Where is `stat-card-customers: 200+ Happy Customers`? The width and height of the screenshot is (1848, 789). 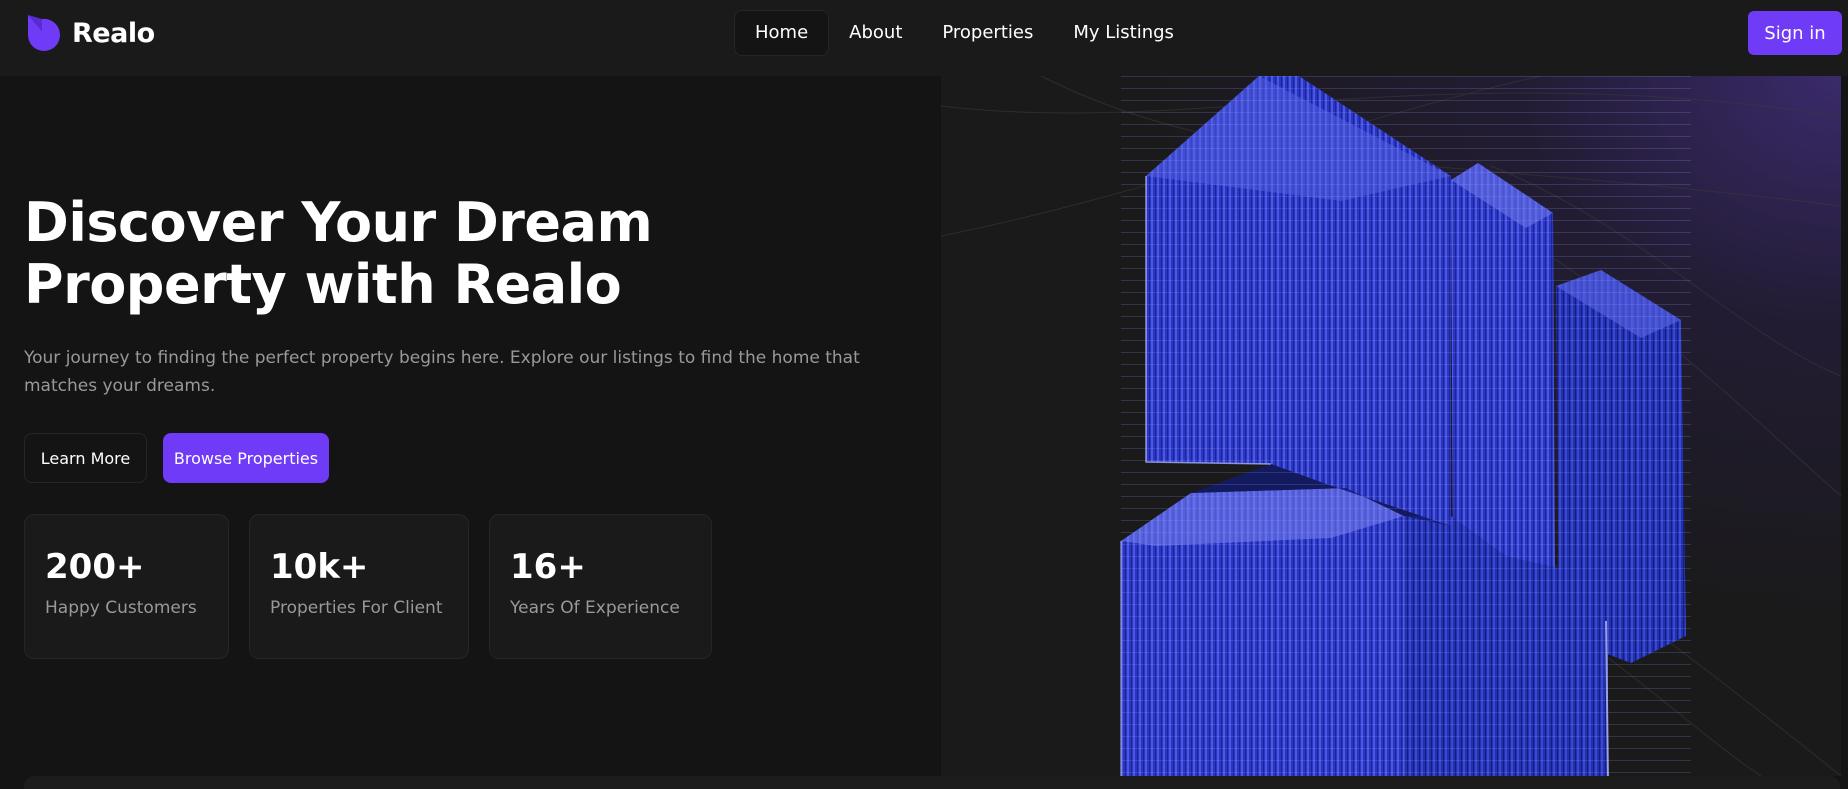
stat-card-customers: 200+ Happy Customers is located at coordinates (126, 586).